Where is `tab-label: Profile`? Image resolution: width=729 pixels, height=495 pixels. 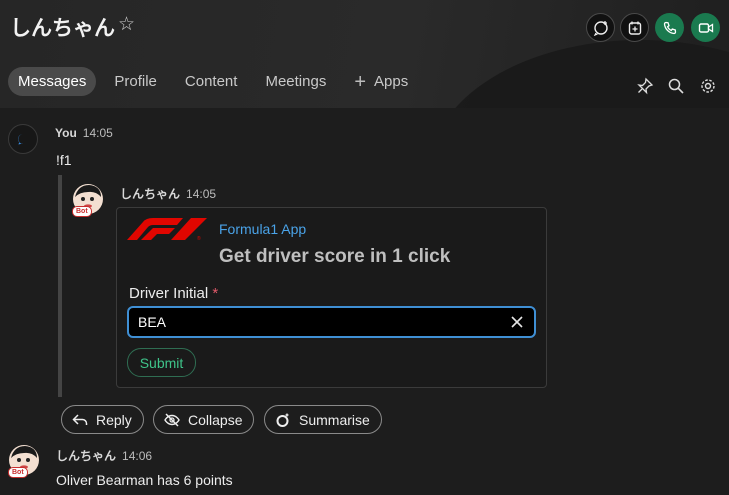 tab-label: Profile is located at coordinates (135, 81).